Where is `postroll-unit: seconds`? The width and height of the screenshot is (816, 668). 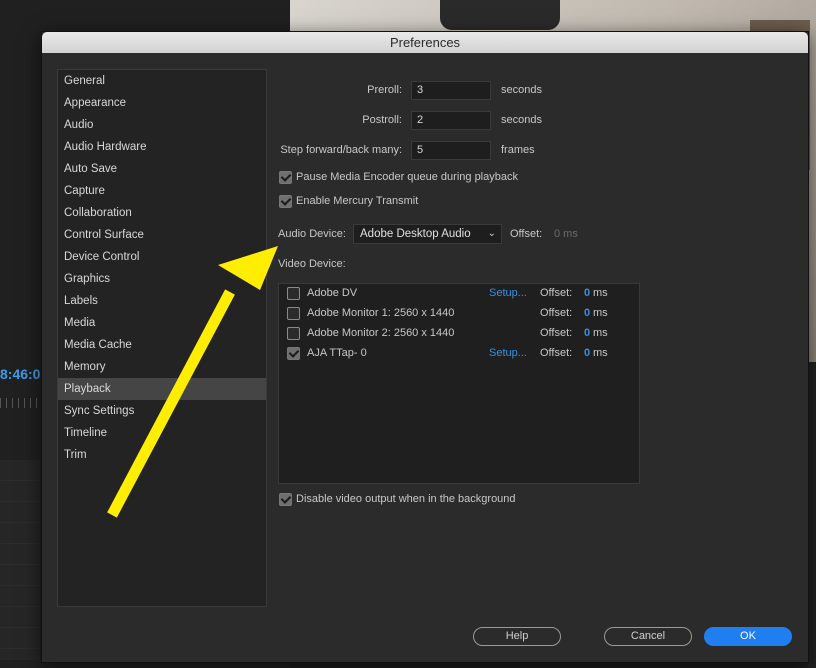
postroll-unit: seconds is located at coordinates (521, 120).